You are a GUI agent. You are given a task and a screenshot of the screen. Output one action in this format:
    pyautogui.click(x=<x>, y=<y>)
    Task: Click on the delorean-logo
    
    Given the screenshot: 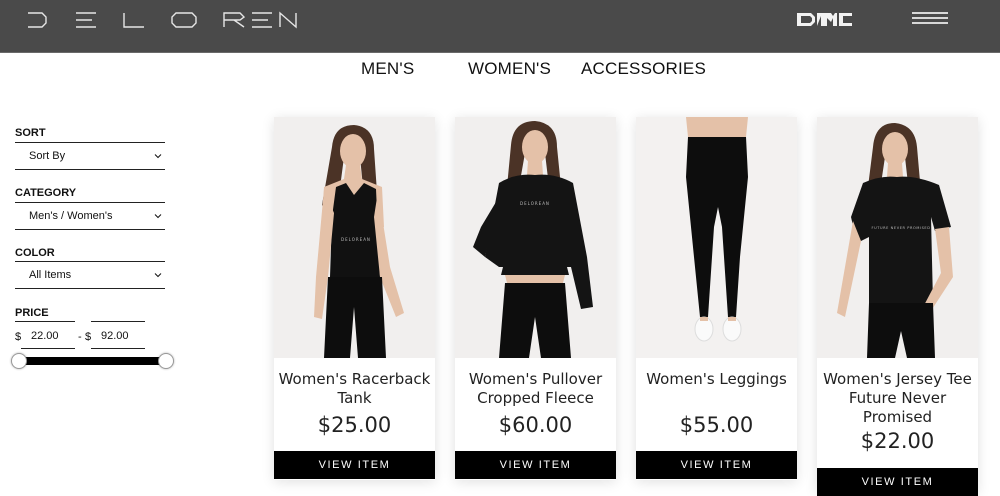 What is the action you would take?
    pyautogui.click(x=162, y=20)
    